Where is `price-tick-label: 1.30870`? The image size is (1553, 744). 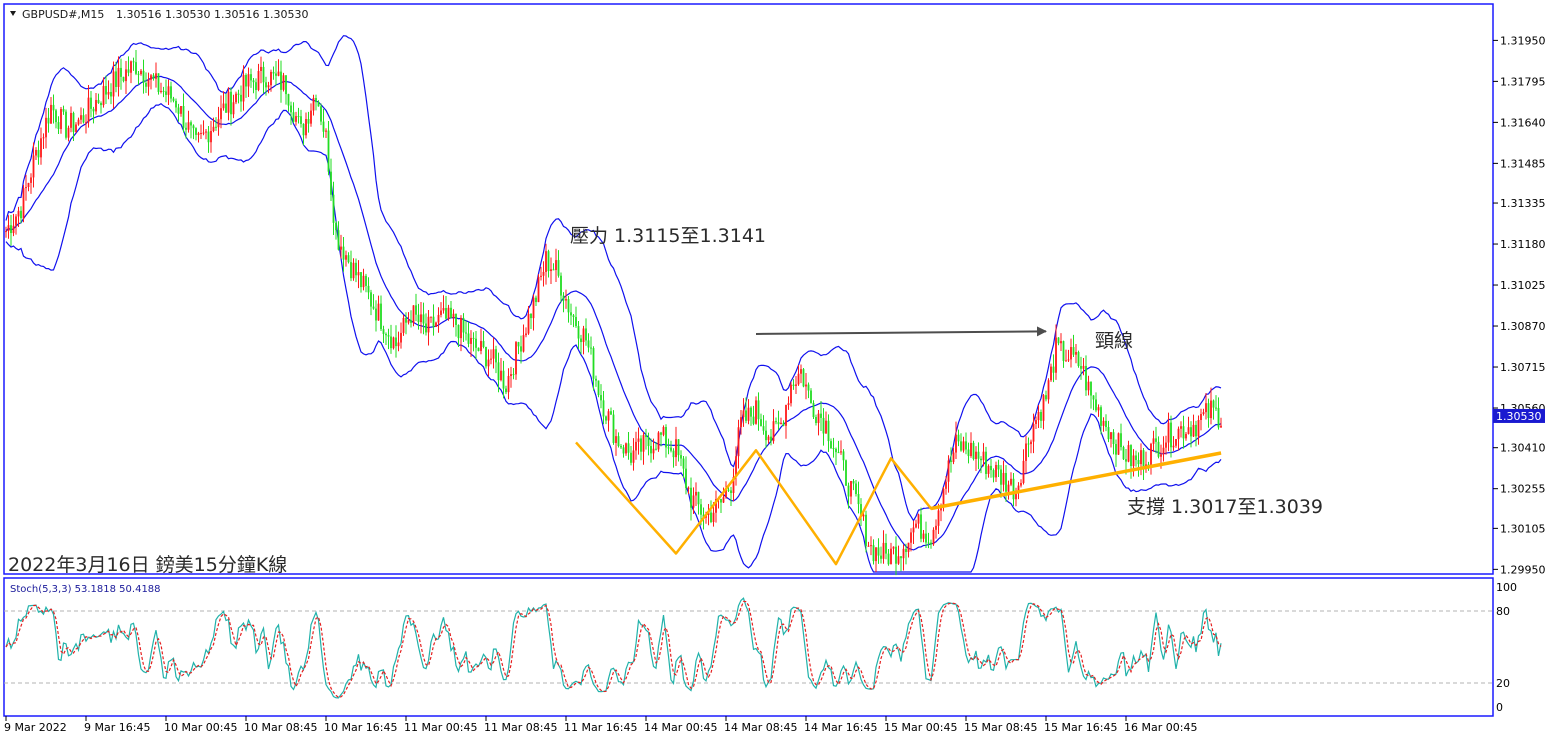 price-tick-label: 1.30870 is located at coordinates (1523, 326).